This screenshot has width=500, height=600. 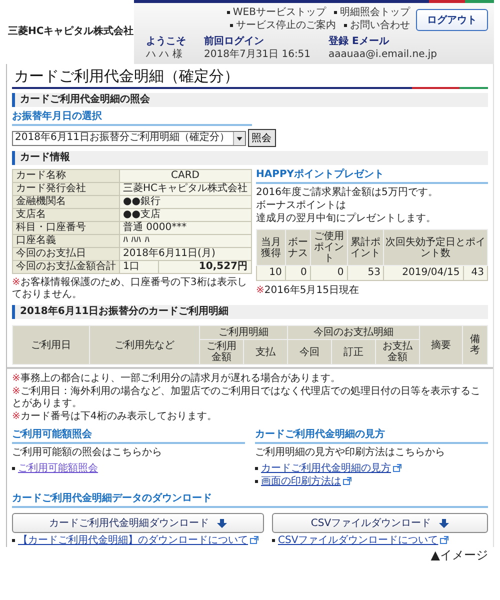 I want to click on table-cell: 普通 0000***, so click(x=186, y=228).